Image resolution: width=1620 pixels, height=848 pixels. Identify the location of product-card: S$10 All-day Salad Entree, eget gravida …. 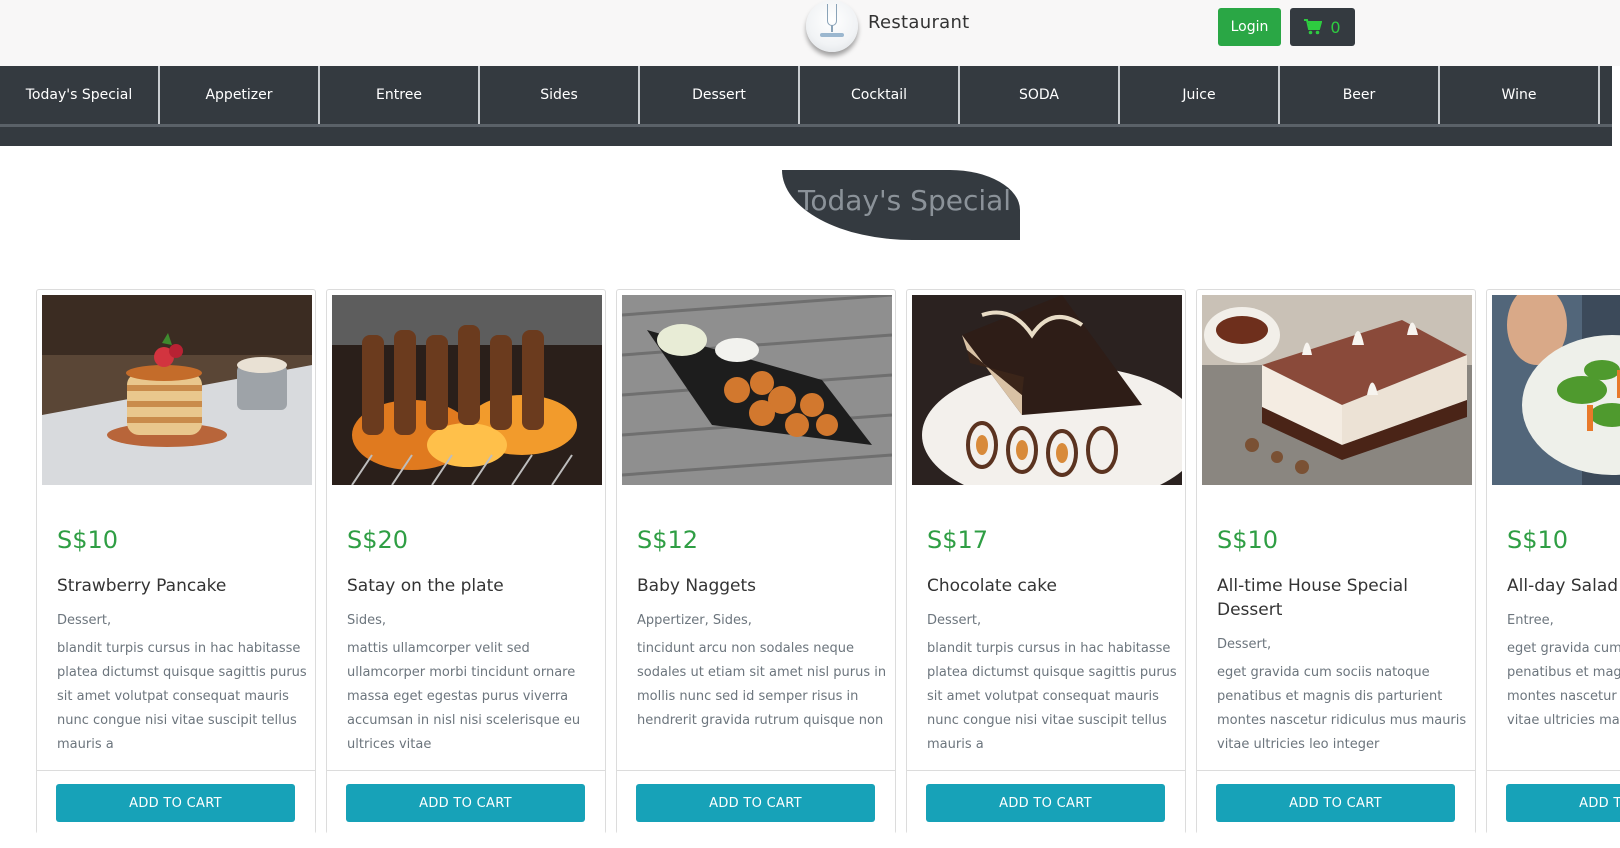
(1553, 561).